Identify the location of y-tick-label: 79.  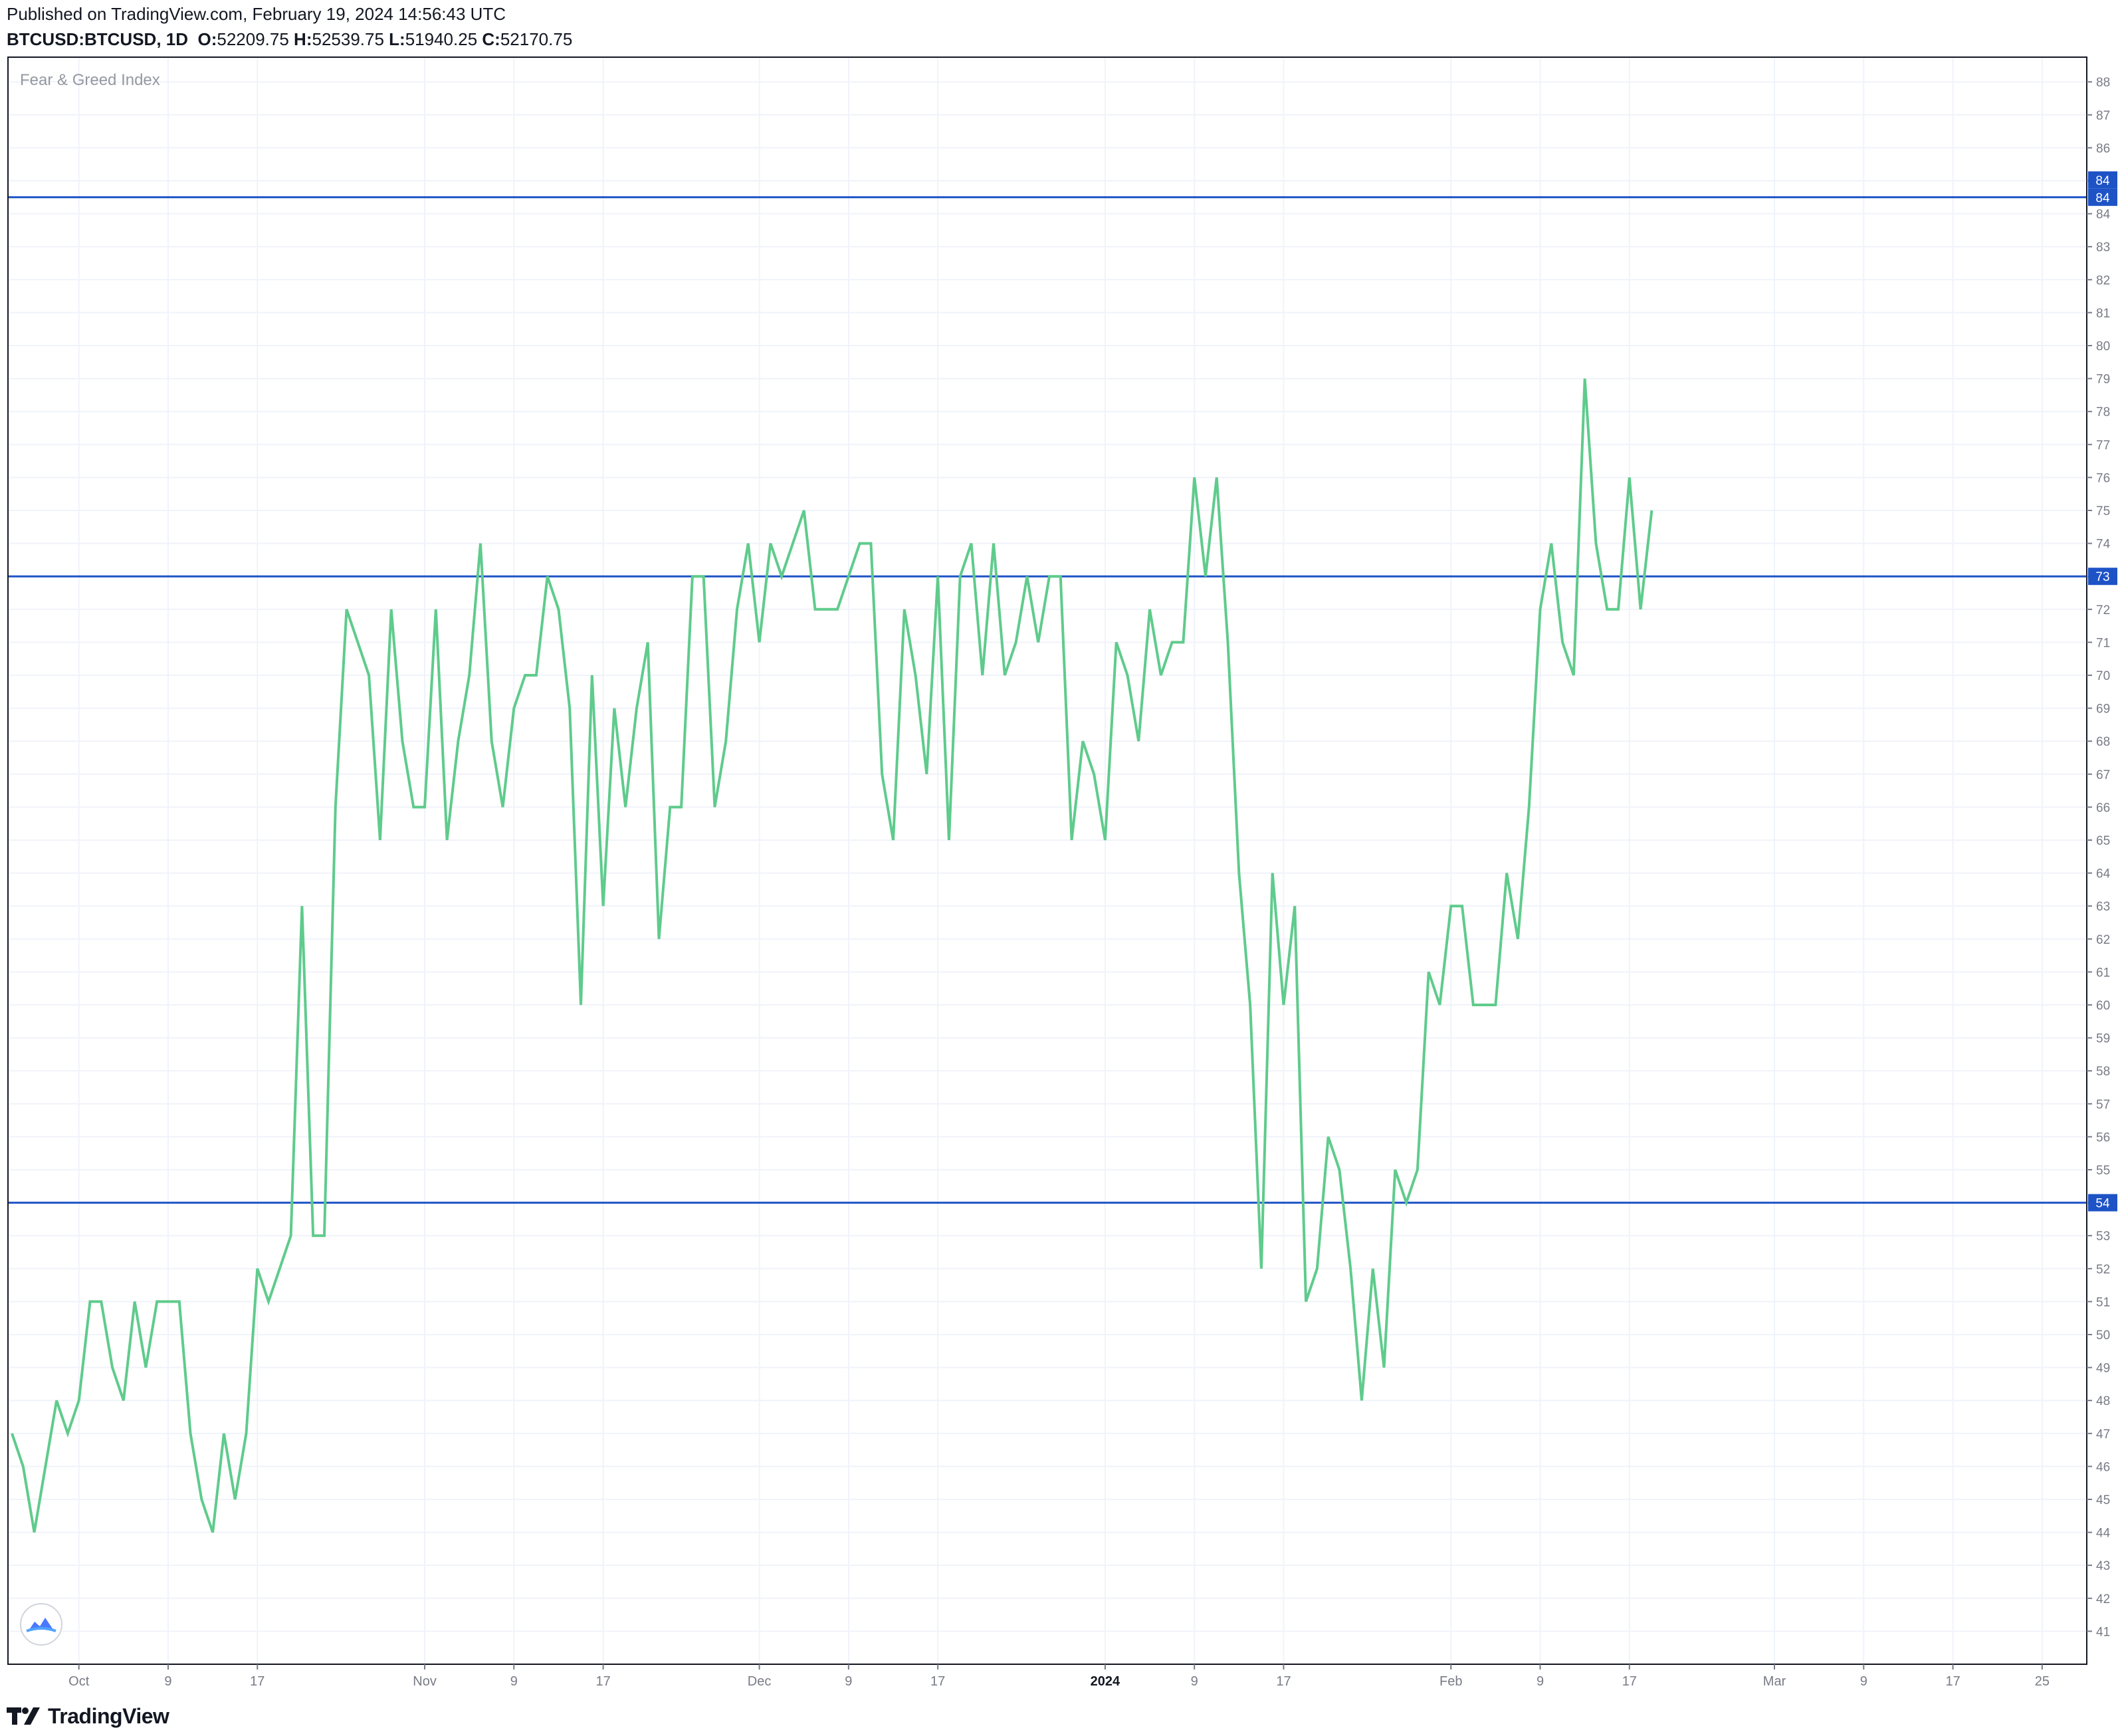
(2103, 380).